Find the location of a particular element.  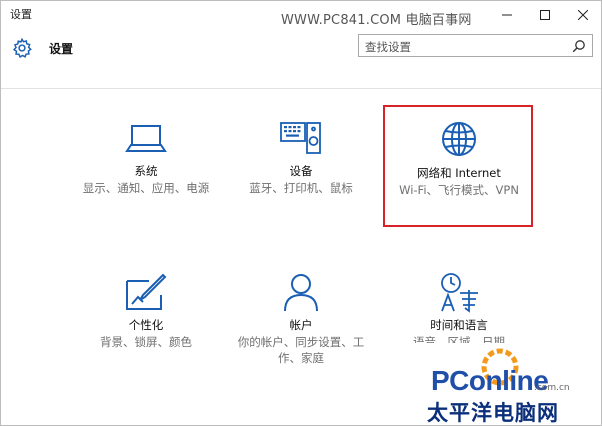

tile-title: 个性化 is located at coordinates (146, 325).